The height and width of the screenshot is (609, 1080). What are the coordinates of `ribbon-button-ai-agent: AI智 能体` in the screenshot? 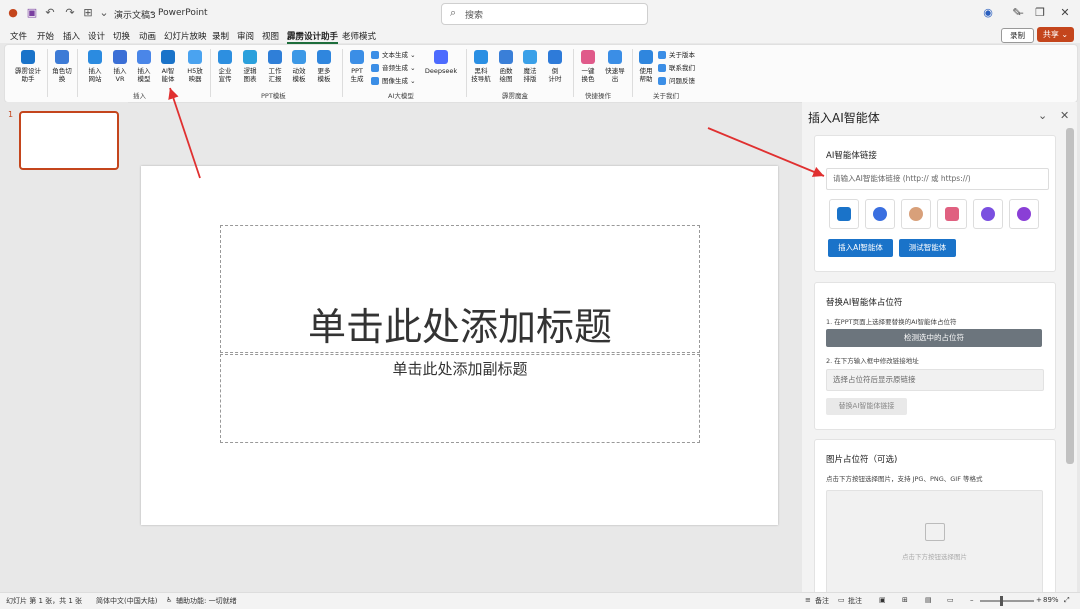 It's located at (168, 66).